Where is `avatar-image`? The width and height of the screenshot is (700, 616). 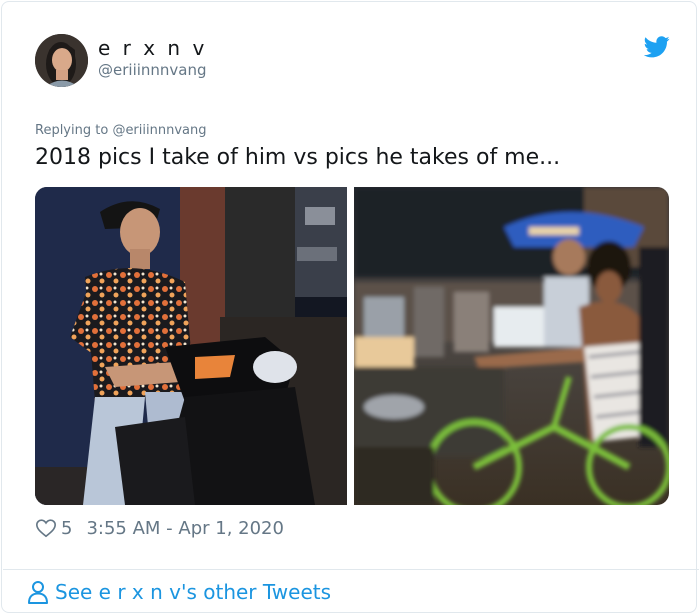 avatar-image is located at coordinates (61, 60).